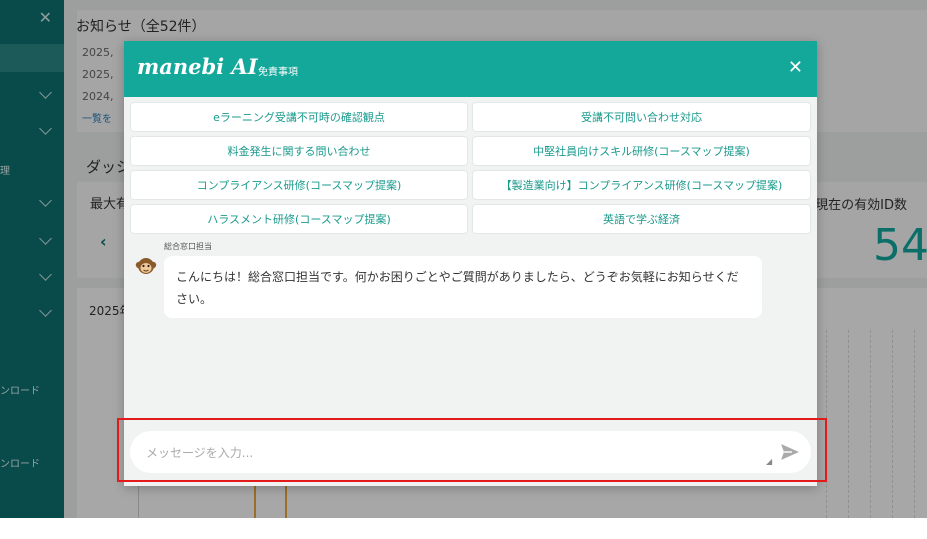 This screenshot has width=927, height=539. What do you see at coordinates (641, 117) in the screenshot?
I see `suggestion-button: 受講不可問い合わせ対応` at bounding box center [641, 117].